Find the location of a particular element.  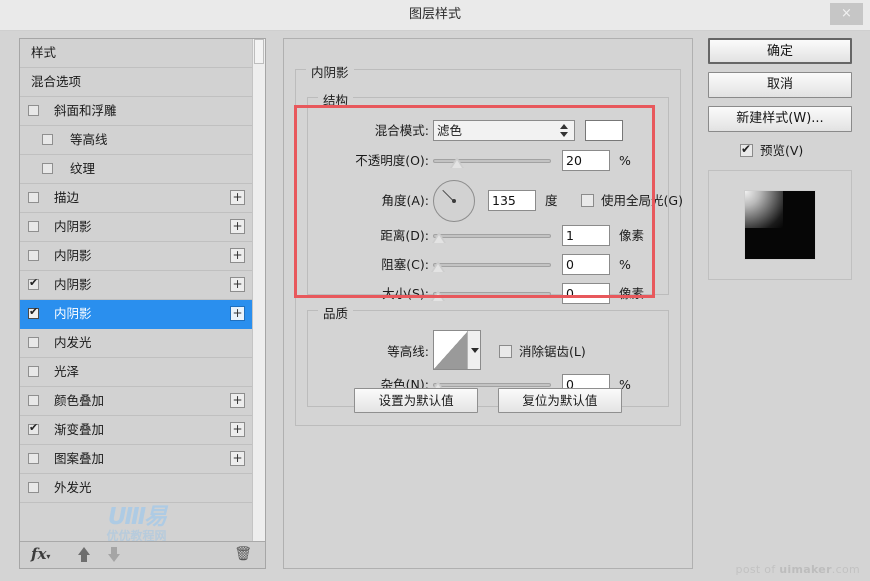

ok-button: 确定 is located at coordinates (780, 51).